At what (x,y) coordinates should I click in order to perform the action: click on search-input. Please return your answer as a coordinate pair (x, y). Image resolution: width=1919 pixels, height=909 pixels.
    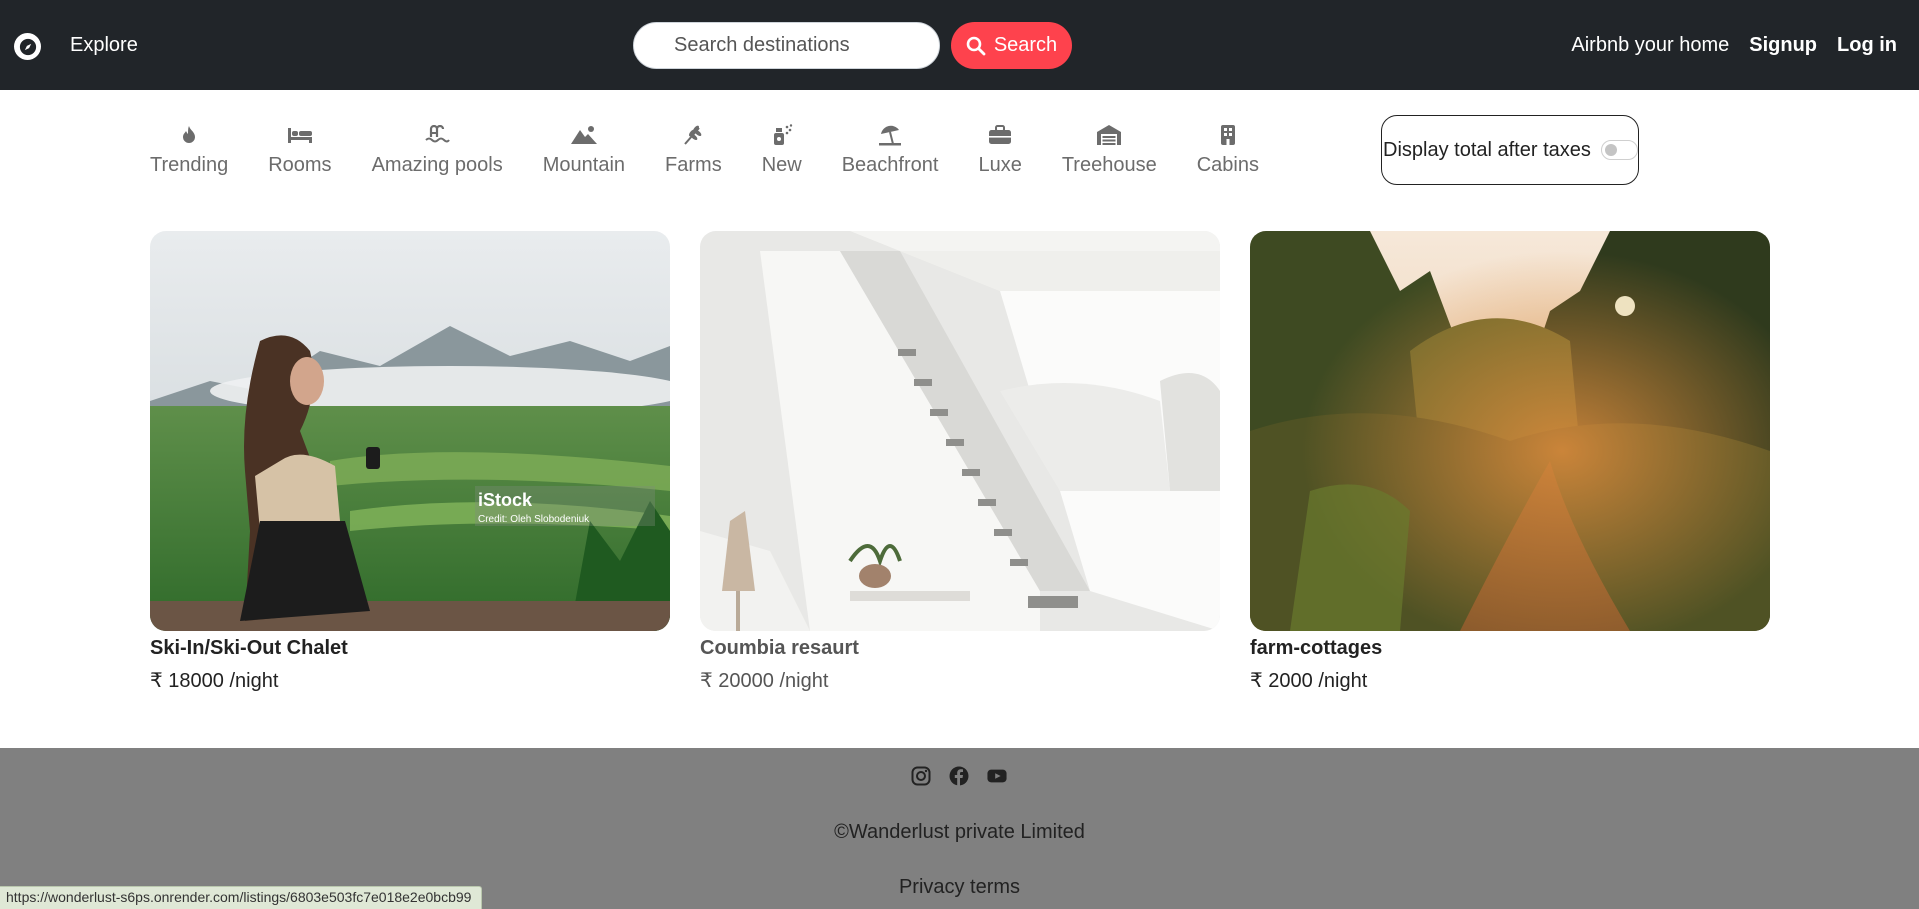
    Looking at the image, I should click on (786, 45).